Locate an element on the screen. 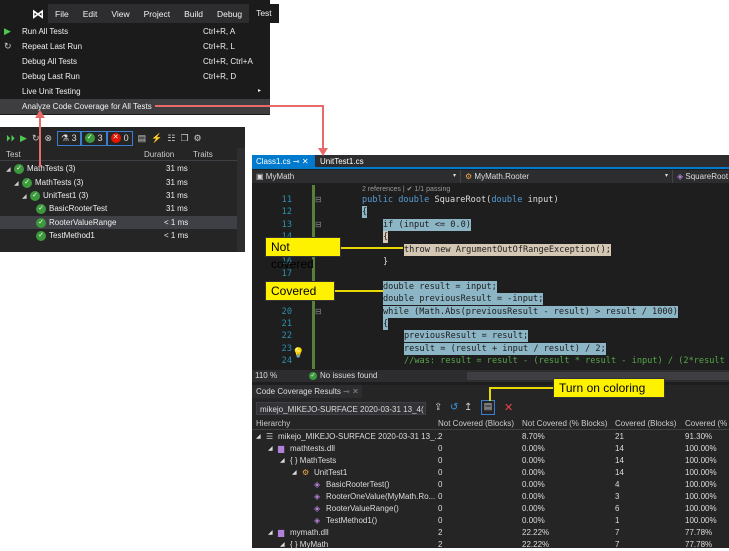 The width and height of the screenshot is (729, 551). test-row: ✓ RooterValueRange < 1 ms is located at coordinates (118, 222).